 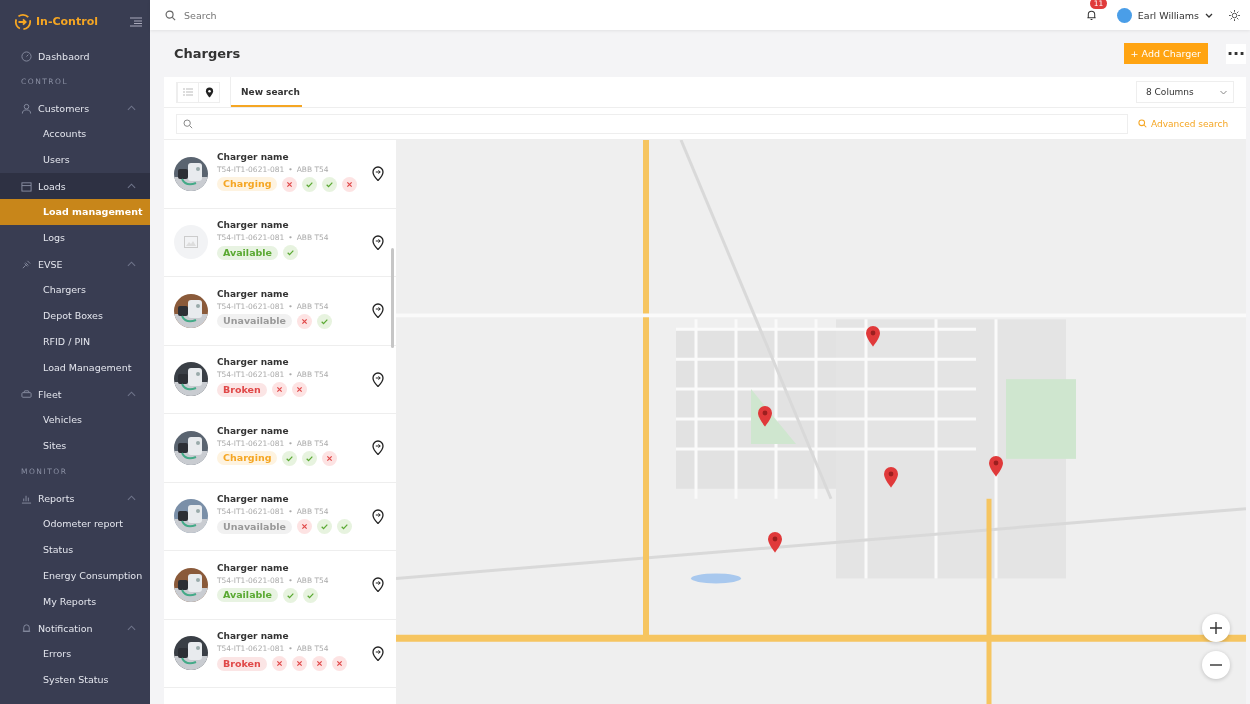 What do you see at coordinates (75, 394) in the screenshot?
I see `nav-item: Fleet` at bounding box center [75, 394].